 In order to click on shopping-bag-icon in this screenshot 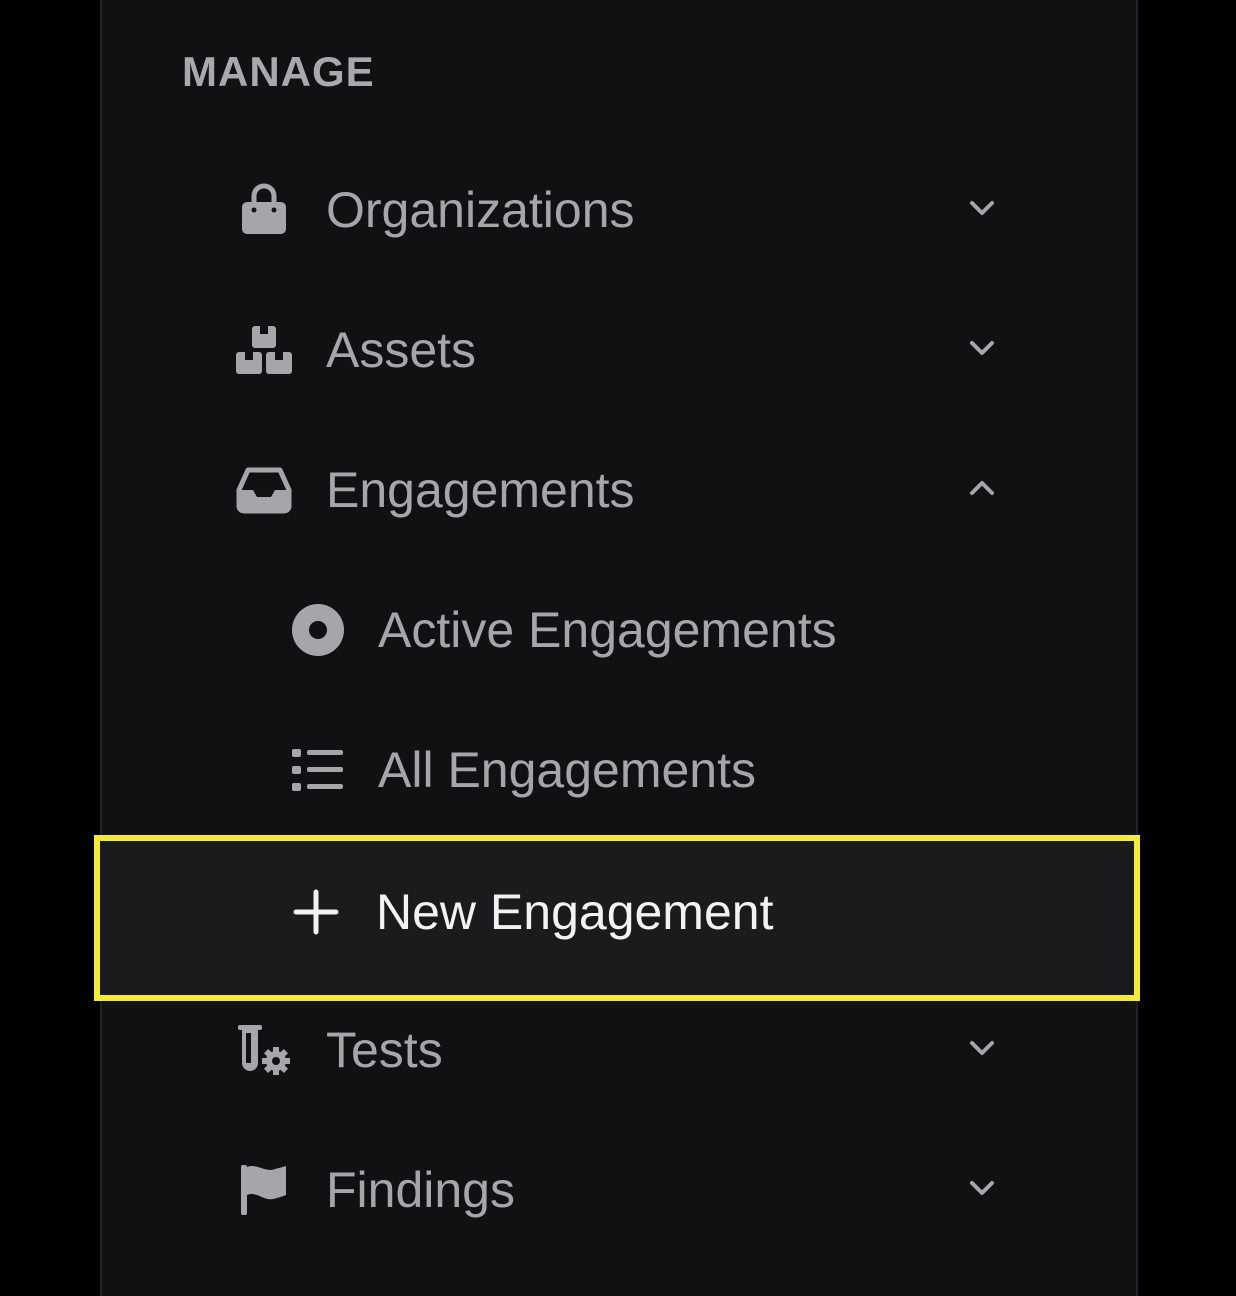, I will do `click(264, 210)`.